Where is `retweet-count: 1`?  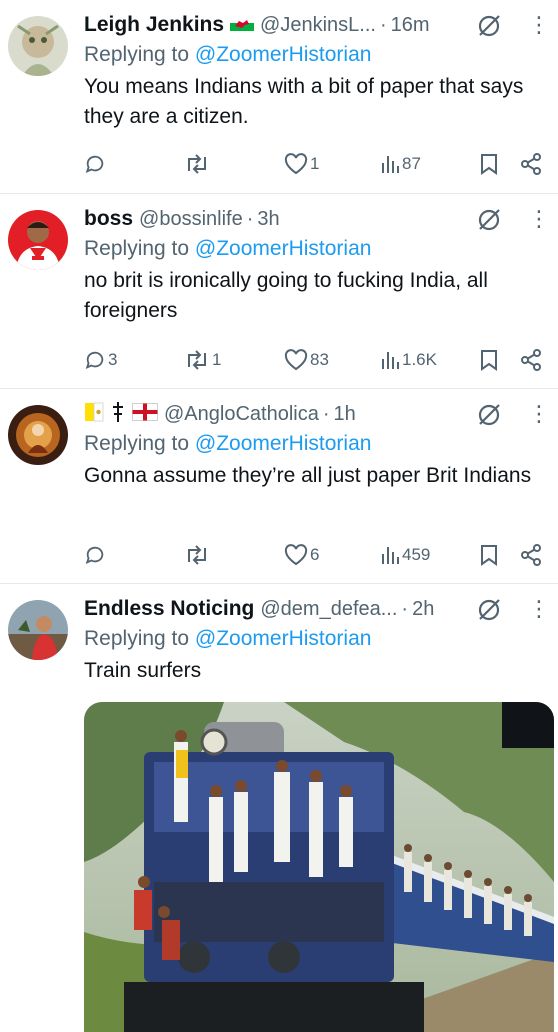
retweet-count: 1 is located at coordinates (217, 359).